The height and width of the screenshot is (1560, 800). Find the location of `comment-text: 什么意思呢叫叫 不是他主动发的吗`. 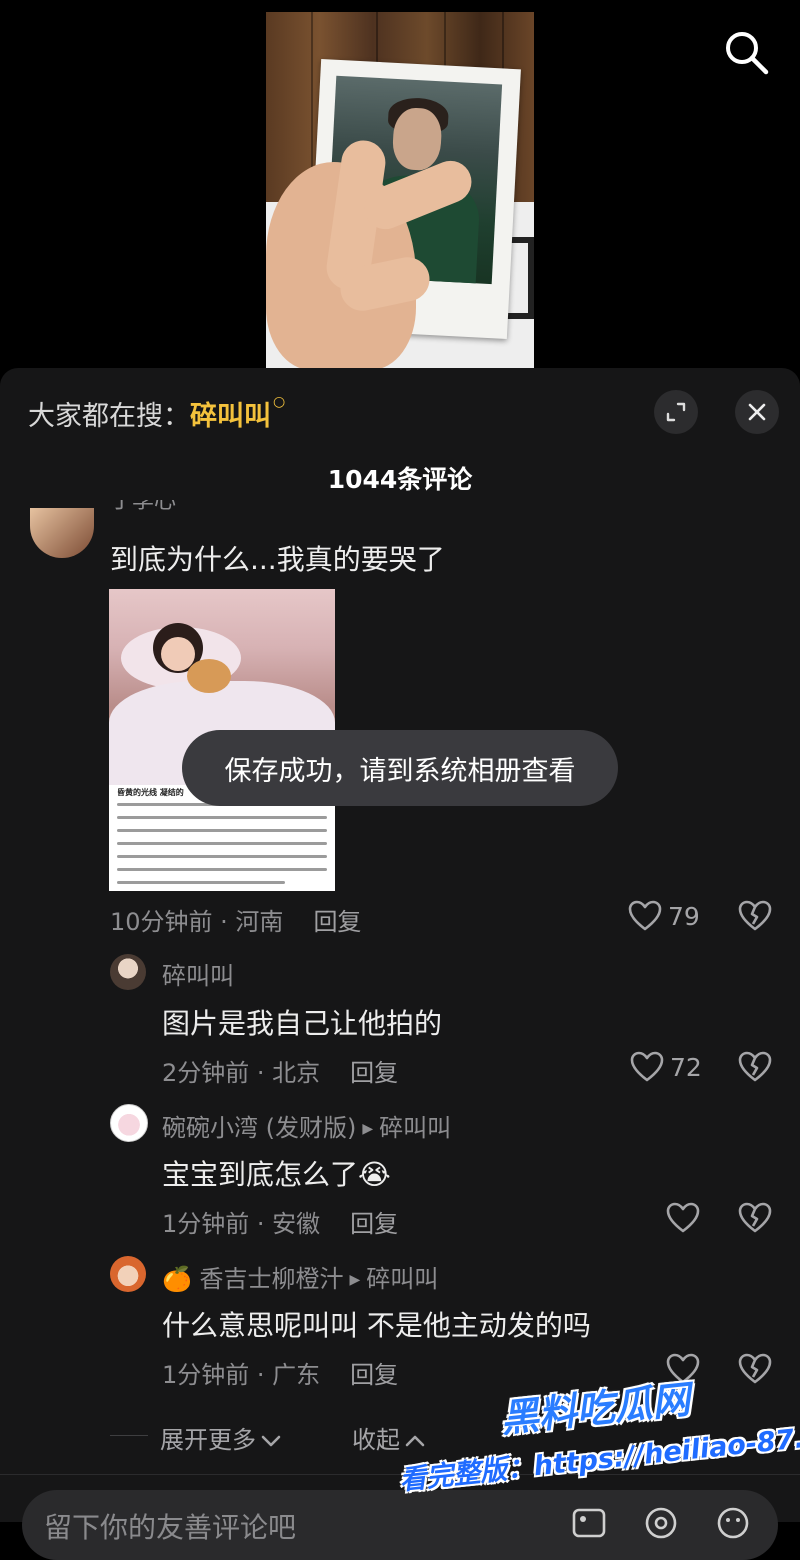

comment-text: 什么意思呢叫叫 不是他主动发的吗 is located at coordinates (376, 1325).